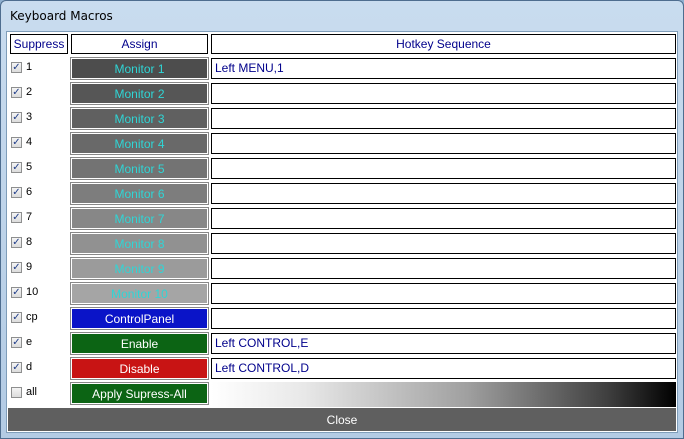  What do you see at coordinates (29, 142) in the screenshot?
I see `suppress-label: 4` at bounding box center [29, 142].